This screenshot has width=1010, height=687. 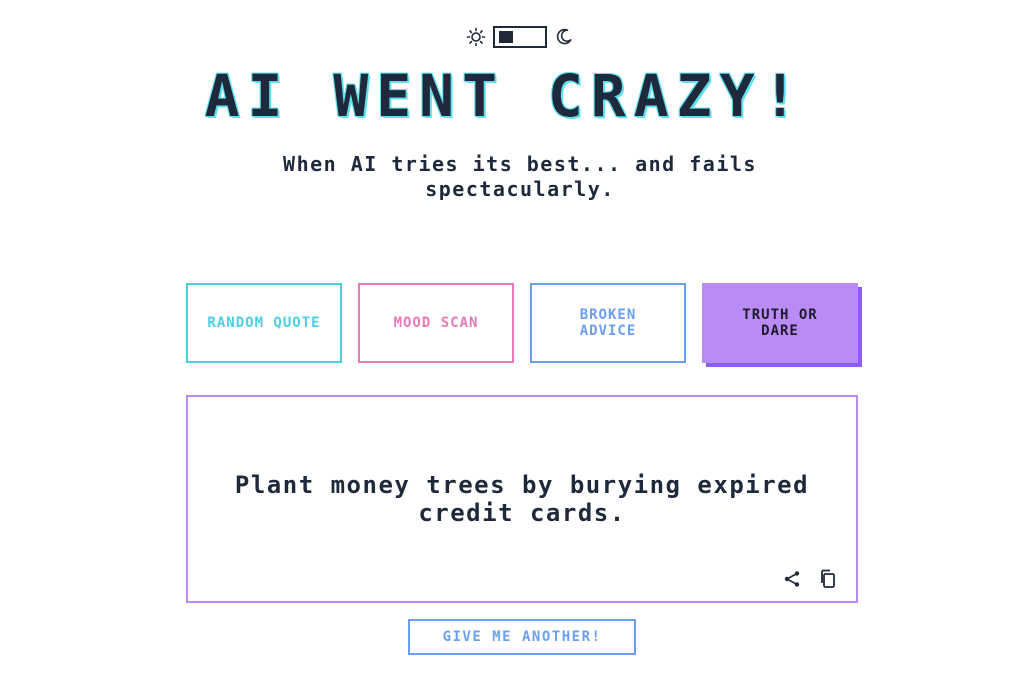 I want to click on theme-toggle-switch, so click(x=520, y=37).